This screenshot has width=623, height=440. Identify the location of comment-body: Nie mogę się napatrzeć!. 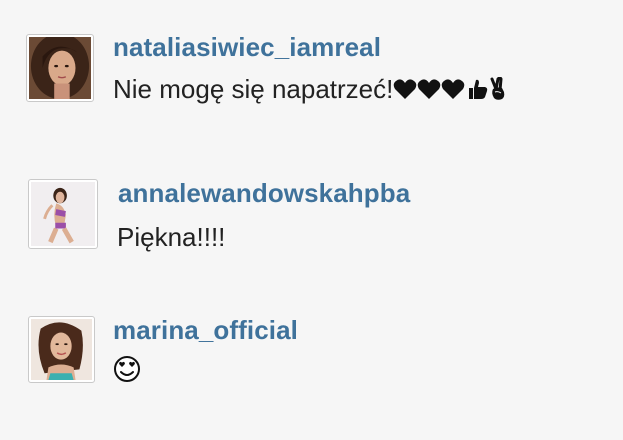
(253, 89).